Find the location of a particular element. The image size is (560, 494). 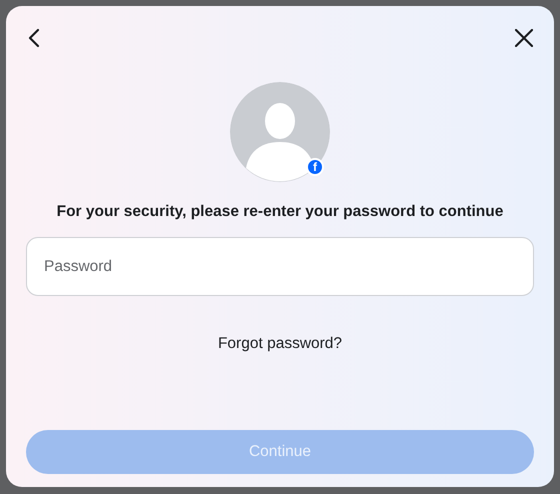

back-button is located at coordinates (34, 38).